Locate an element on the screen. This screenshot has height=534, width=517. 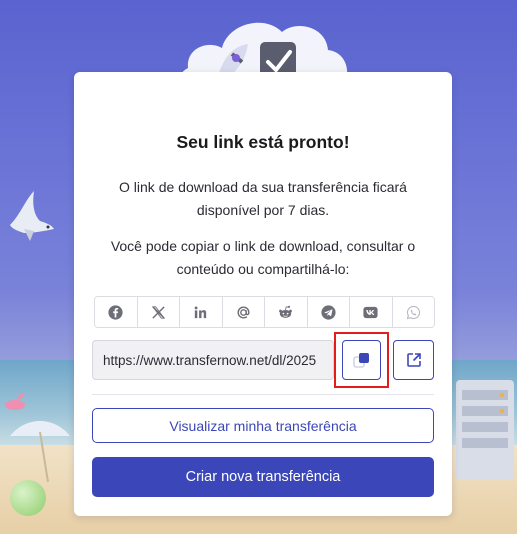
telegram-icon is located at coordinates (328, 312).